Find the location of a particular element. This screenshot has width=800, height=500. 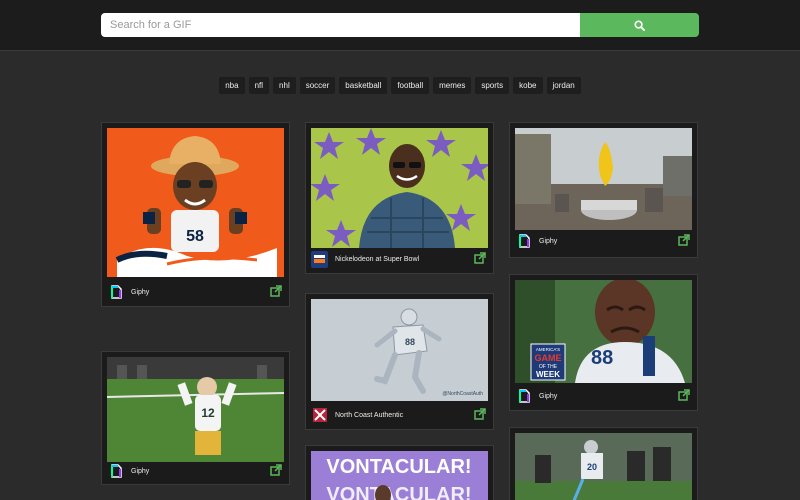

tag-nfl: nfl is located at coordinates (259, 85).